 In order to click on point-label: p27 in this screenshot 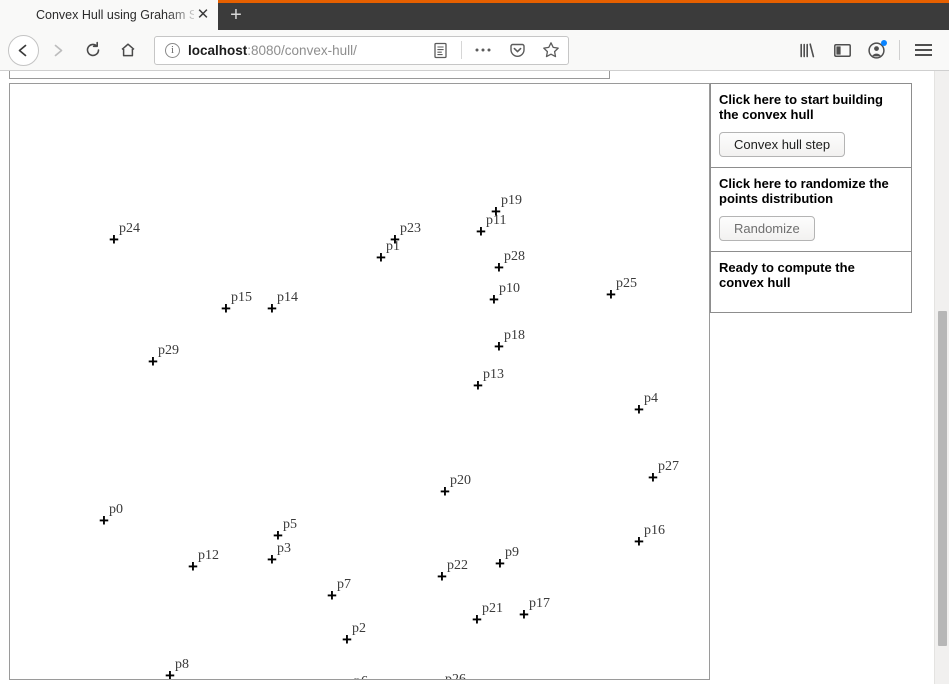, I will do `click(668, 466)`.